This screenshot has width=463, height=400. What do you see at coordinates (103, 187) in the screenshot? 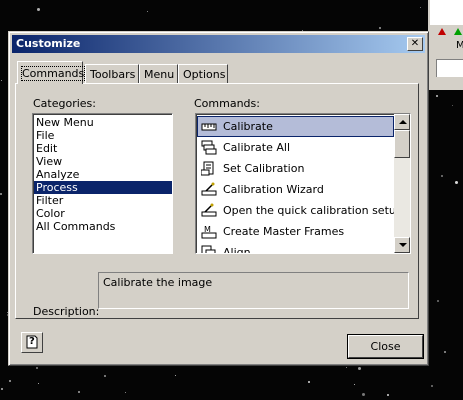
I see `list-item: Process` at bounding box center [103, 187].